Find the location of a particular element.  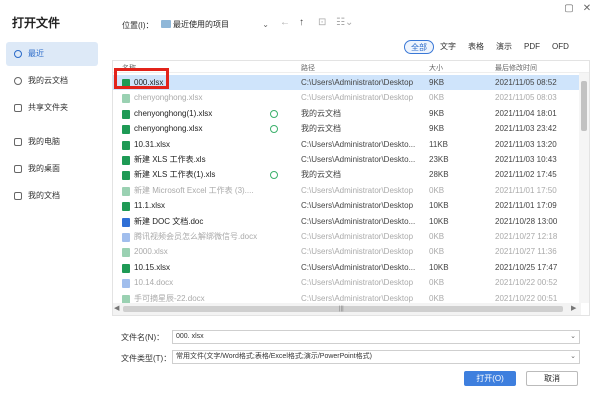

sidebar-item-desktop: 我的桌面 is located at coordinates (52, 169).